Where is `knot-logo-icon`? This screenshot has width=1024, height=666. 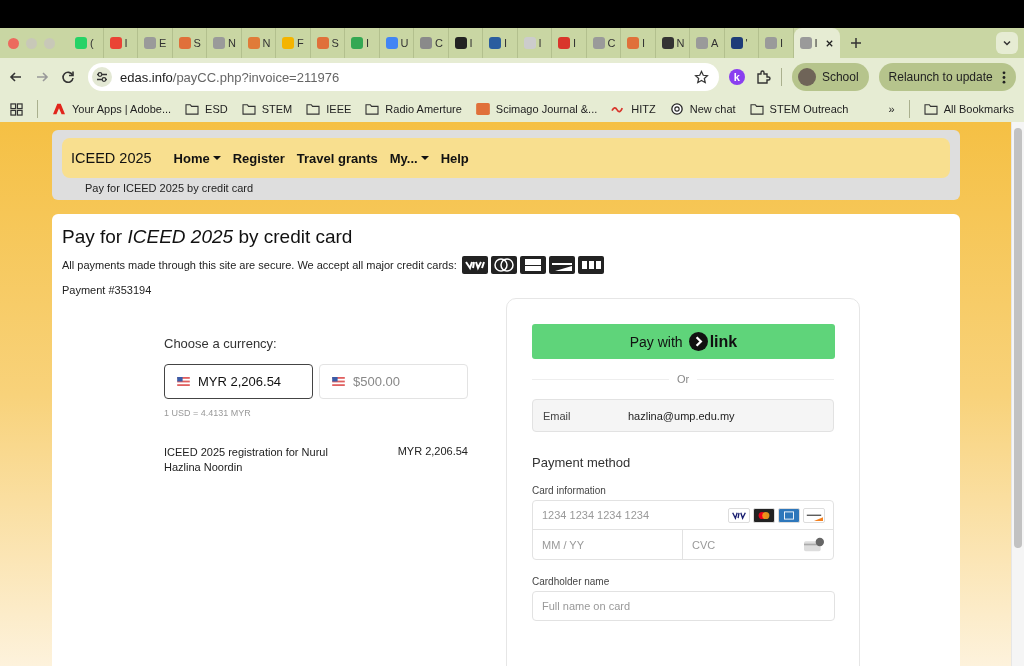
knot-logo-icon is located at coordinates (676, 109).